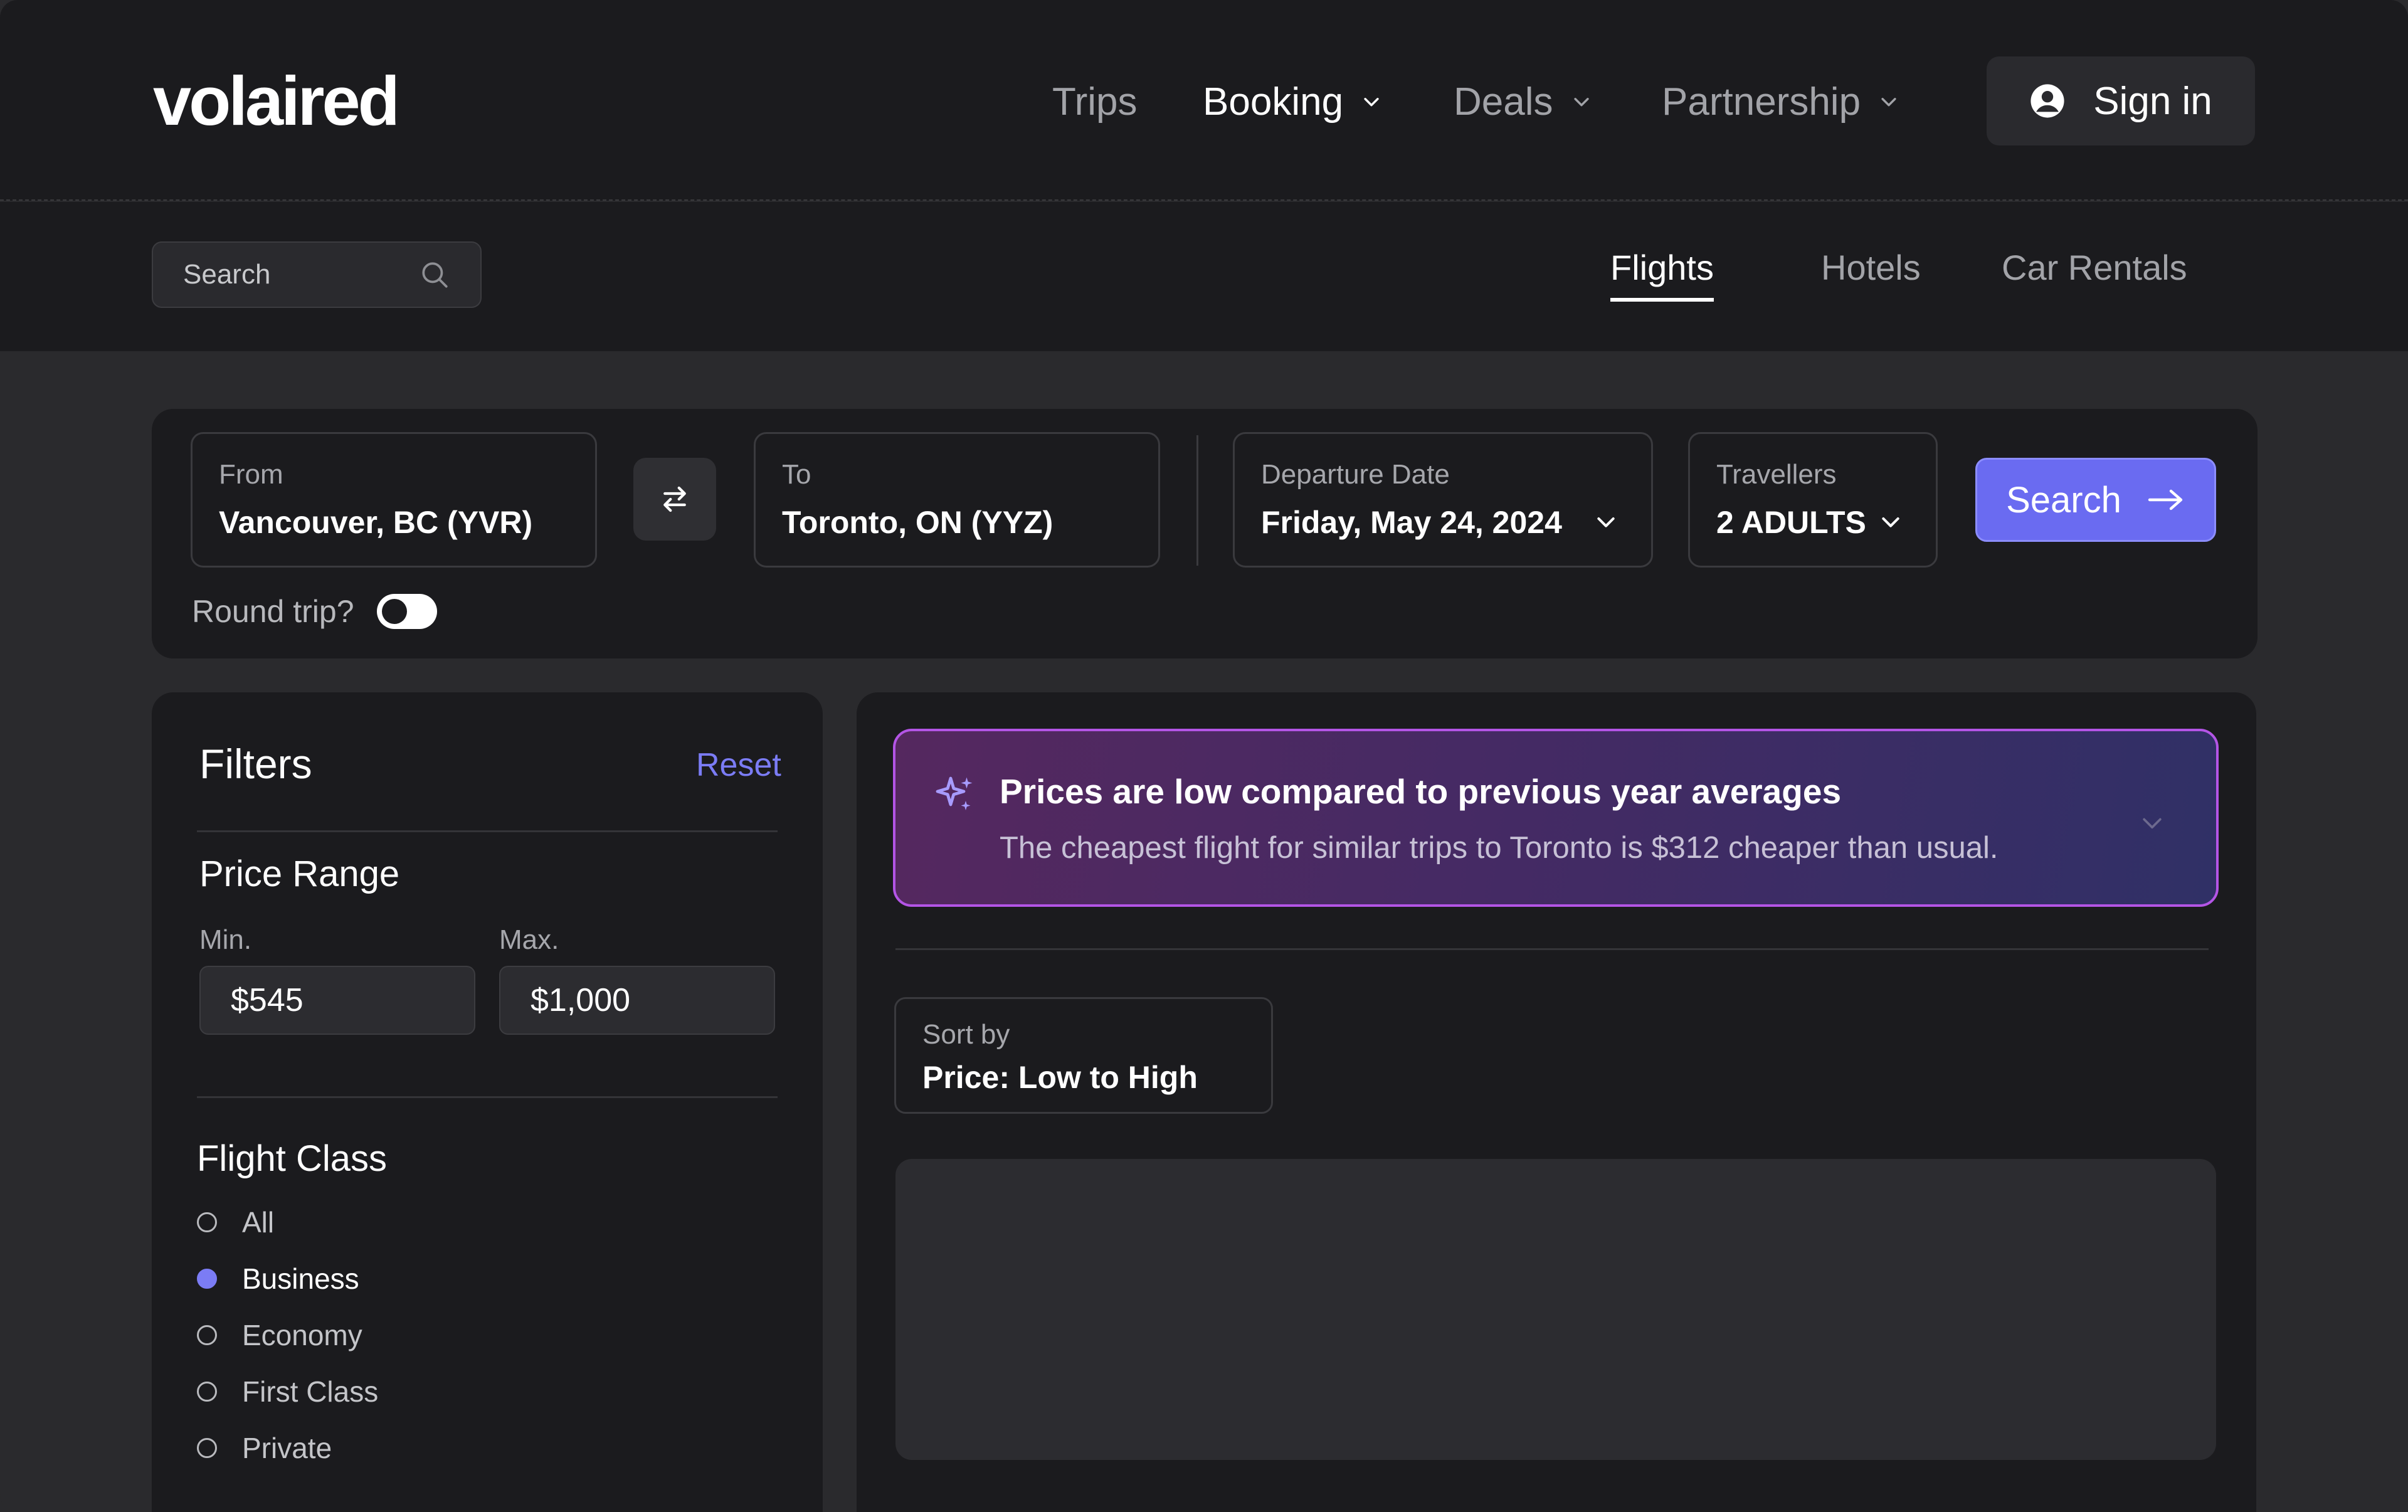  I want to click on option-label: Business, so click(300, 1278).